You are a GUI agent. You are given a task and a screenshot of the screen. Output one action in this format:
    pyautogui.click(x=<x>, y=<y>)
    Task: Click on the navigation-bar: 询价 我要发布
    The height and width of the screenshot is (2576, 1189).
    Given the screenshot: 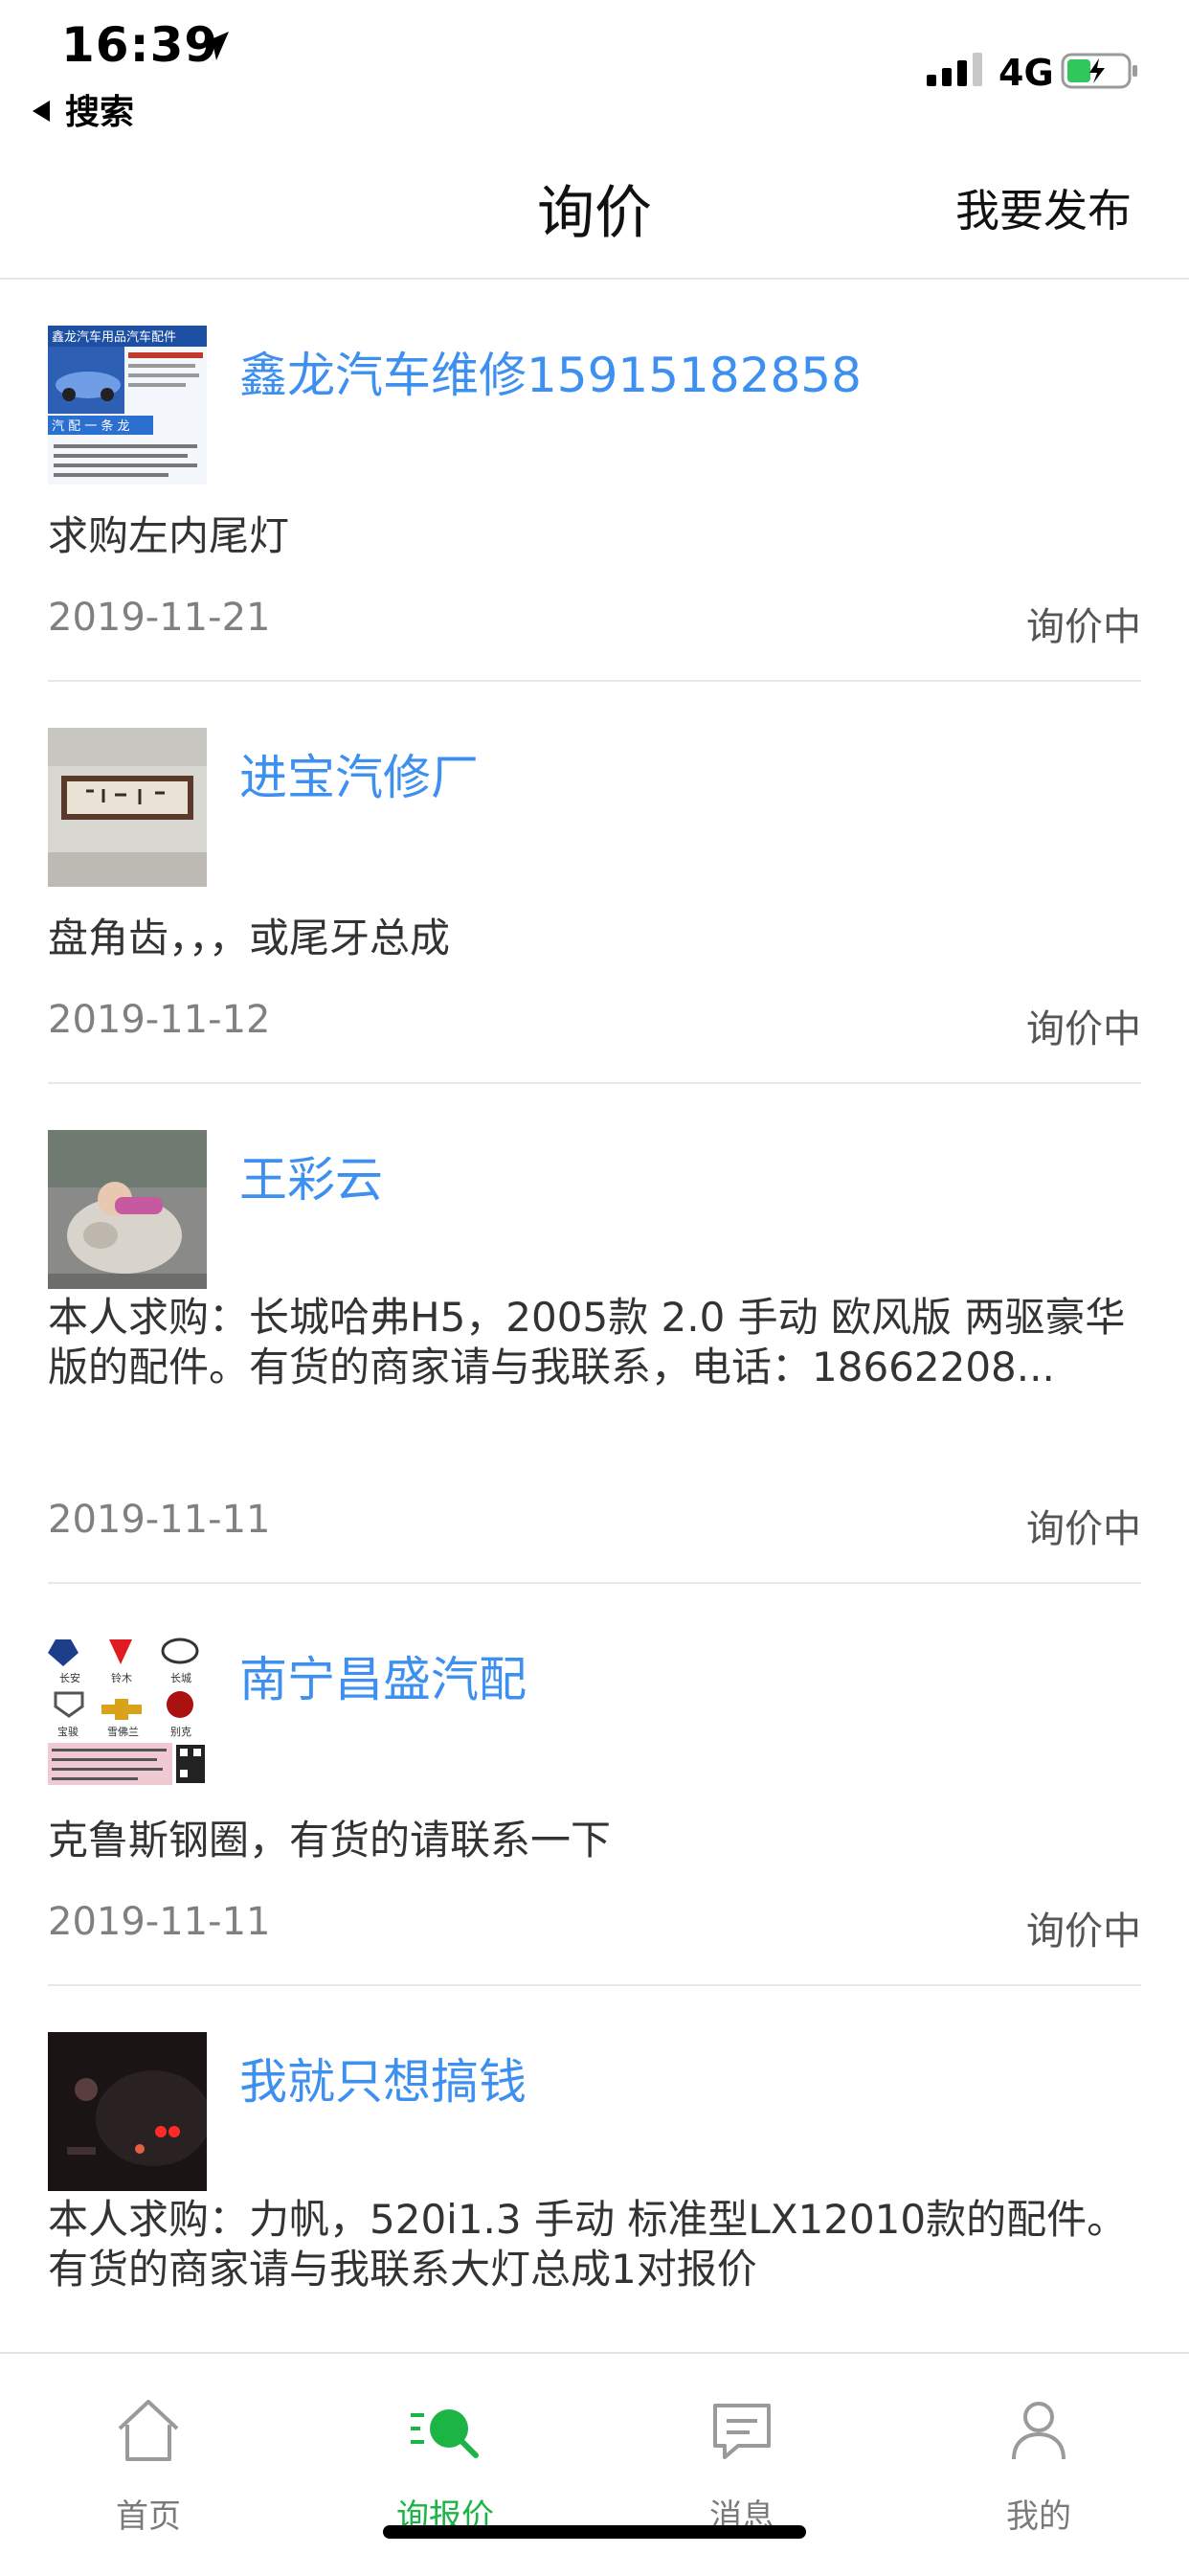 What is the action you would take?
    pyautogui.click(x=594, y=212)
    